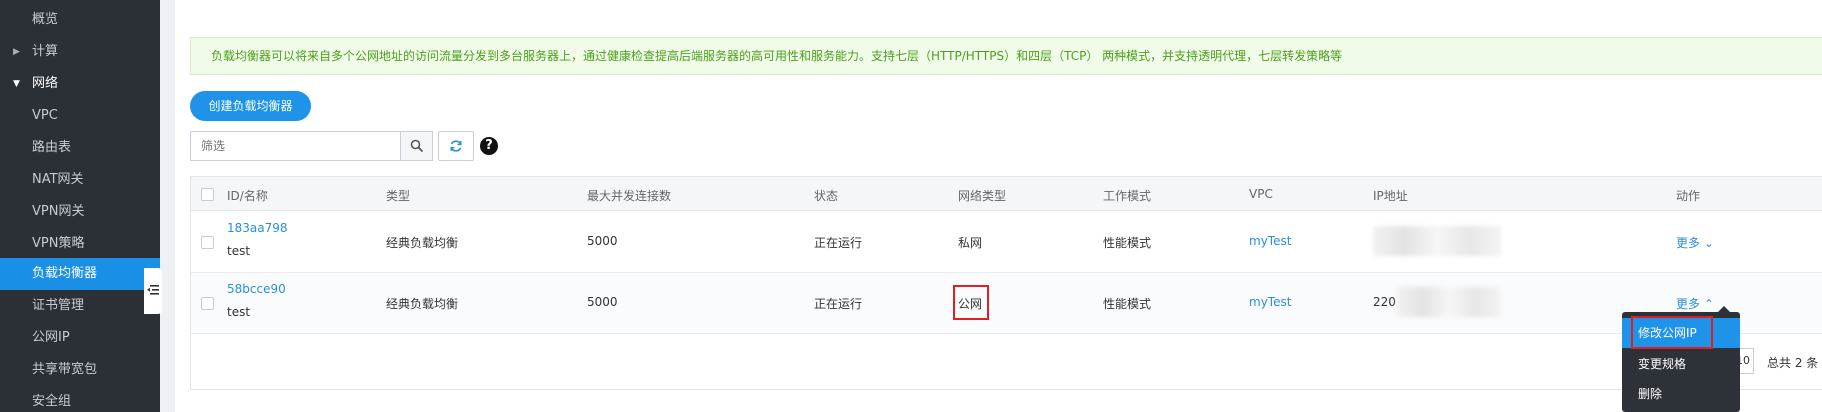 The image size is (1822, 412). Describe the element at coordinates (80, 180) in the screenshot. I see `sidebar-item-nat-gateway: NAT网关` at that location.